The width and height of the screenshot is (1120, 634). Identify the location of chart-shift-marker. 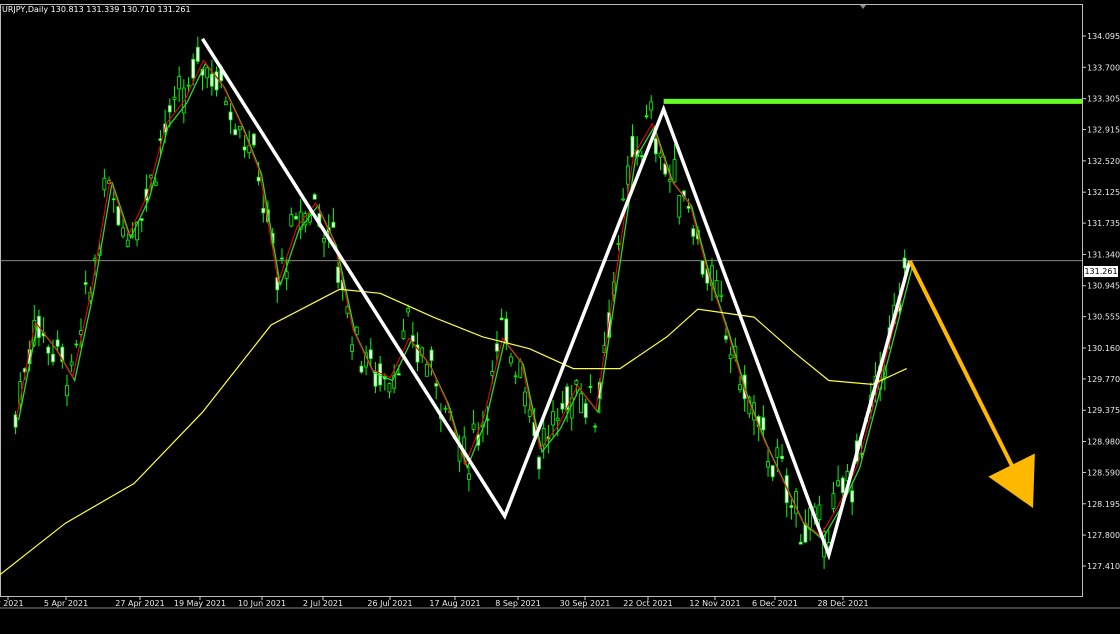
(863, 7).